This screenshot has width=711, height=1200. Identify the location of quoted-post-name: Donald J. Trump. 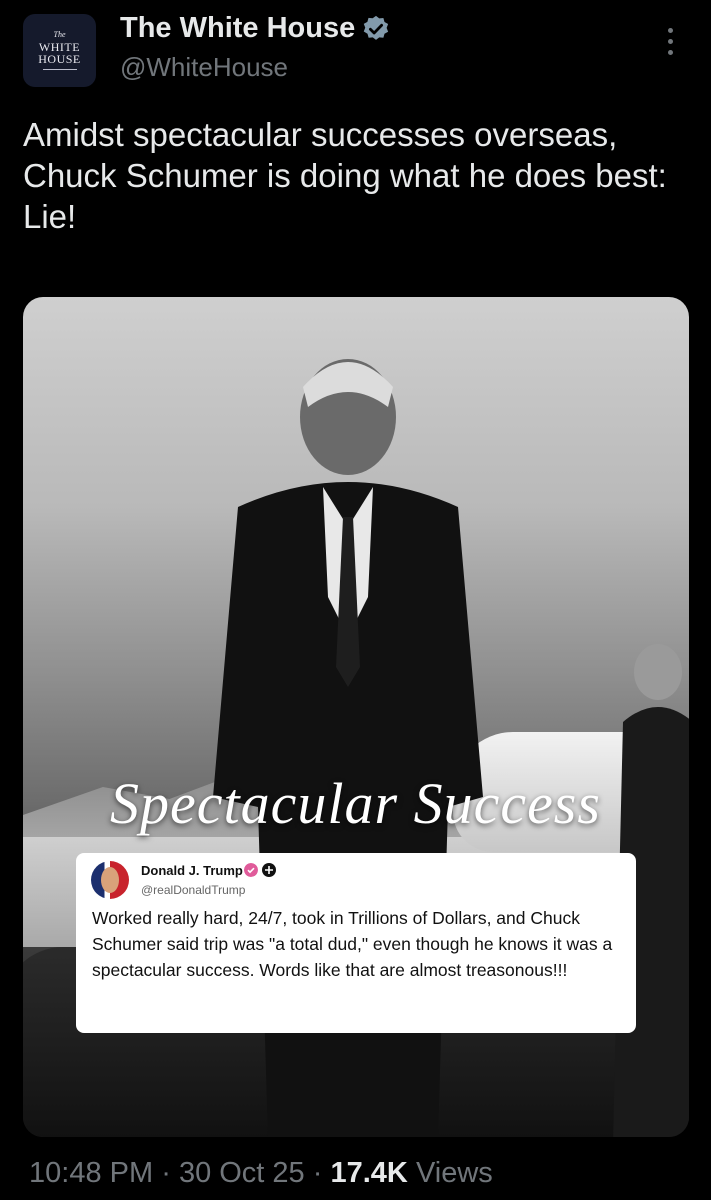
(192, 870).